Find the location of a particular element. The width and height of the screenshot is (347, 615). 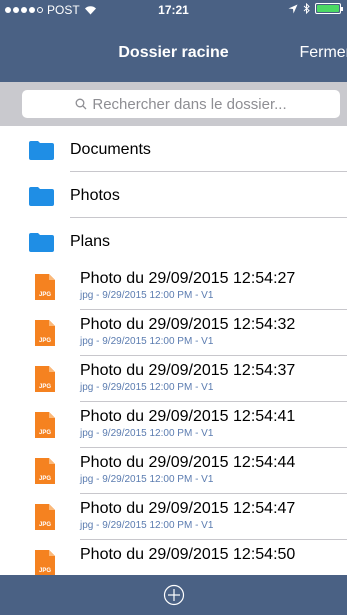

file-name: Photo du 29/09/2015 12:54:44 is located at coordinates (188, 462).